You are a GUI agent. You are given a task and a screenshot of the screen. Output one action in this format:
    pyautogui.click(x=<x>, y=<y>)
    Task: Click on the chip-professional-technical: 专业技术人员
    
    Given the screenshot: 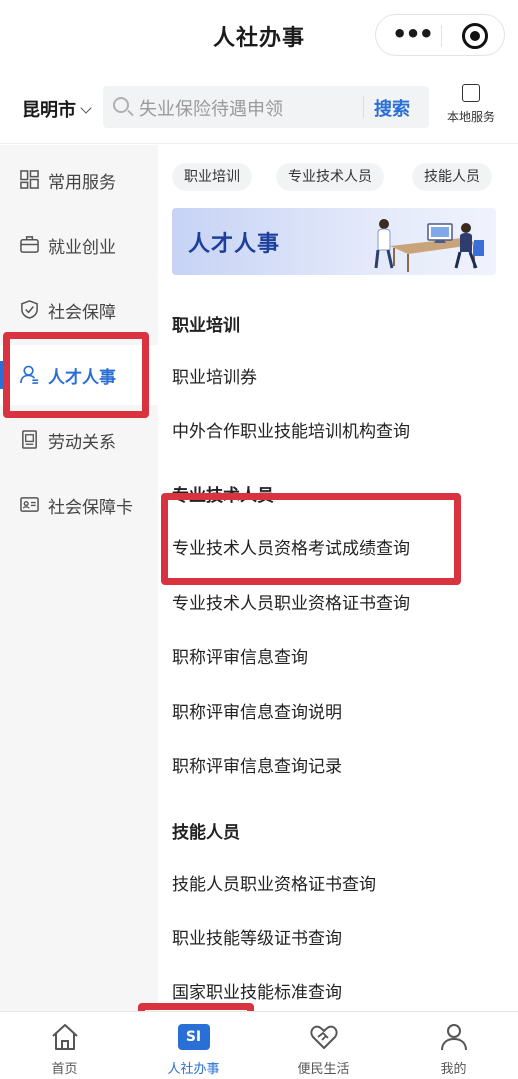 What is the action you would take?
    pyautogui.click(x=330, y=177)
    